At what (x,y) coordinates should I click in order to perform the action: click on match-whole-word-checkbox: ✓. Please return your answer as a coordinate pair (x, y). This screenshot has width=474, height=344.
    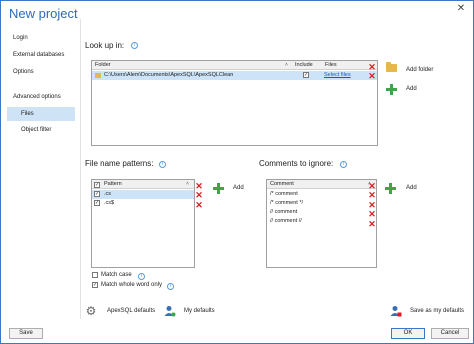
    Looking at the image, I should click on (95, 285).